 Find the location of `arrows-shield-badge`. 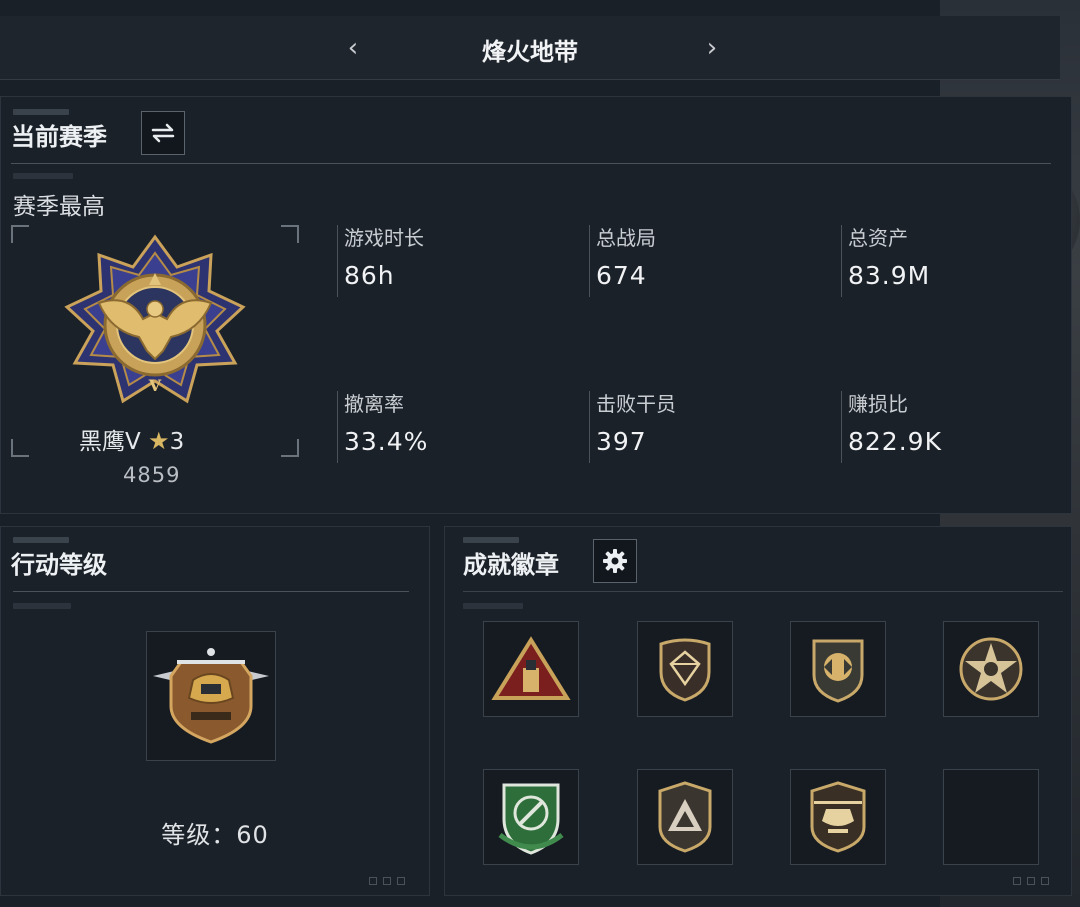

arrows-shield-badge is located at coordinates (838, 669).